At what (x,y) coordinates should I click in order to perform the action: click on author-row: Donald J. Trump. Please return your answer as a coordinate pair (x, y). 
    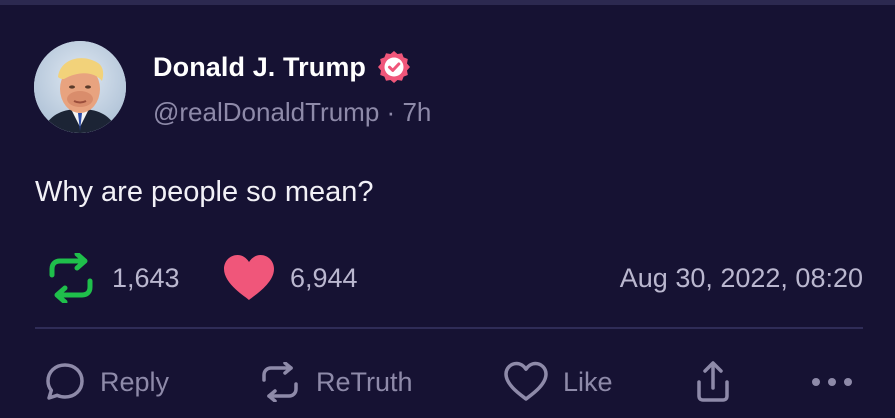
    Looking at the image, I should click on (282, 67).